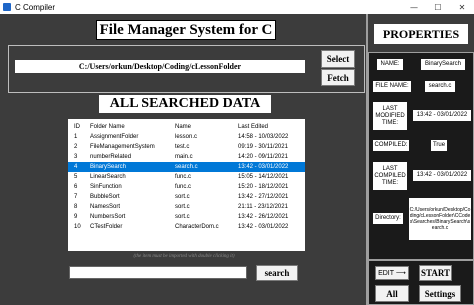 The image size is (474, 305). I want to click on cell-folder: numberRelated, so click(111, 157).